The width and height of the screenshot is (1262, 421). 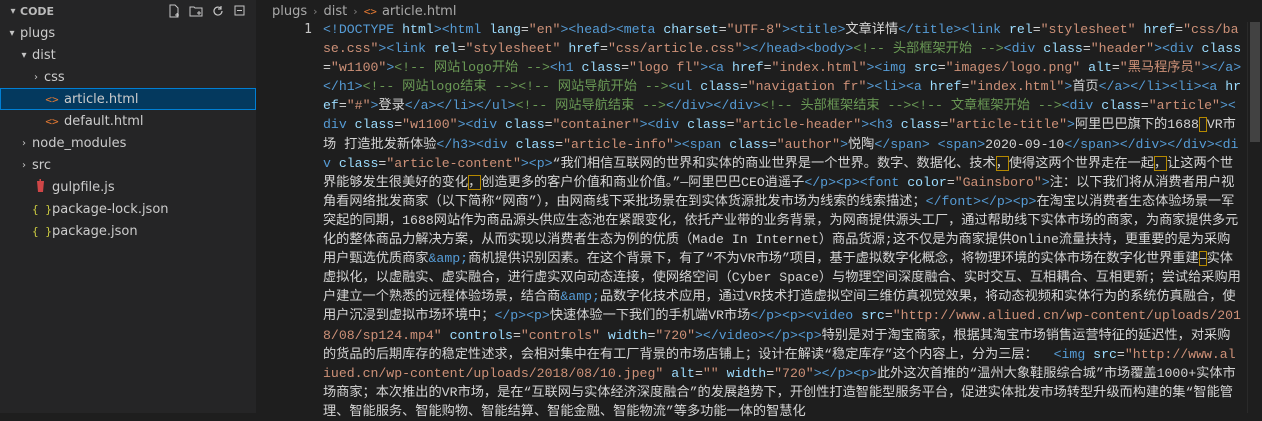 I want to click on code-token-text: 2020-09-10, so click(x=1025, y=144).